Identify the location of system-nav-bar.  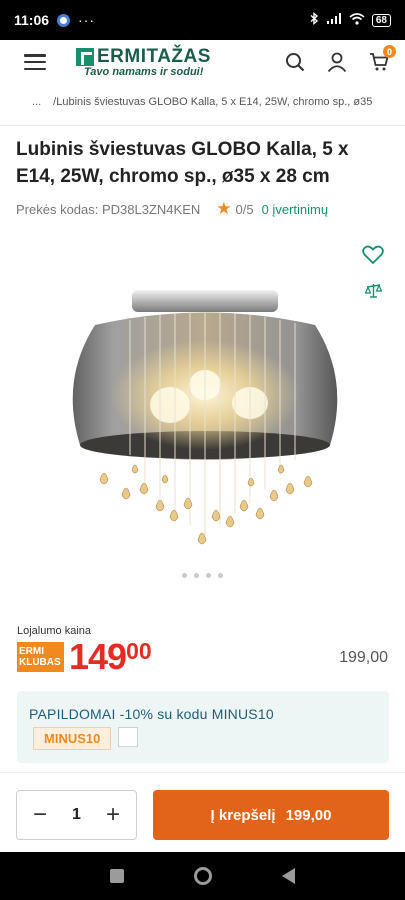
(202, 876).